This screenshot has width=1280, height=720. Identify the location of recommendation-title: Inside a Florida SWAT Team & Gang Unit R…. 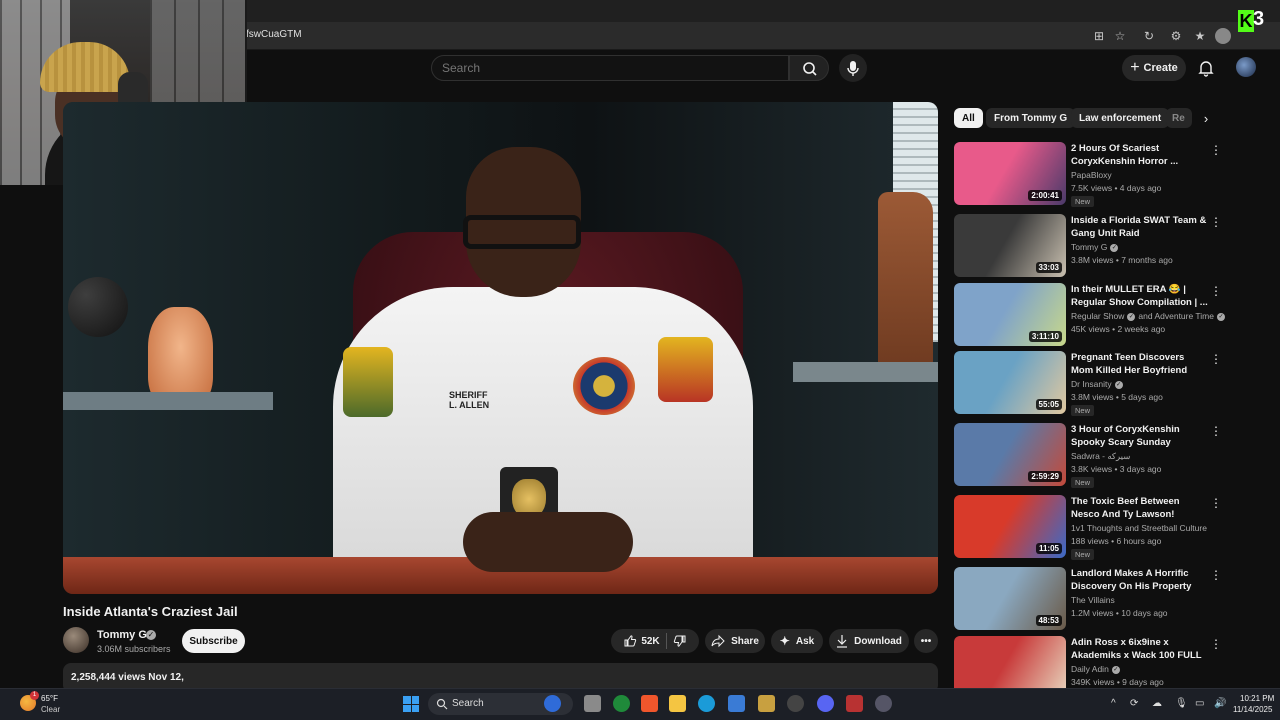
(1140, 227).